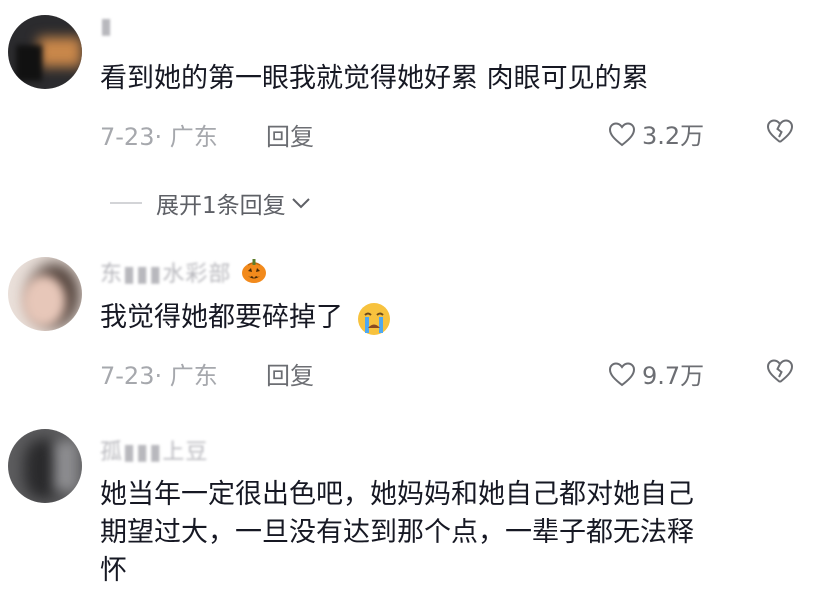  I want to click on like-button: 3.2万, so click(656, 133).